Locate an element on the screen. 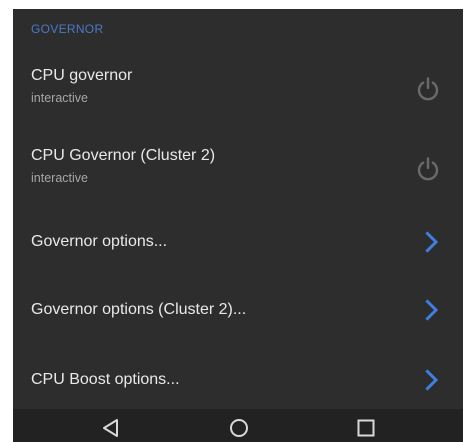 The width and height of the screenshot is (466, 442). home-icon is located at coordinates (239, 428).